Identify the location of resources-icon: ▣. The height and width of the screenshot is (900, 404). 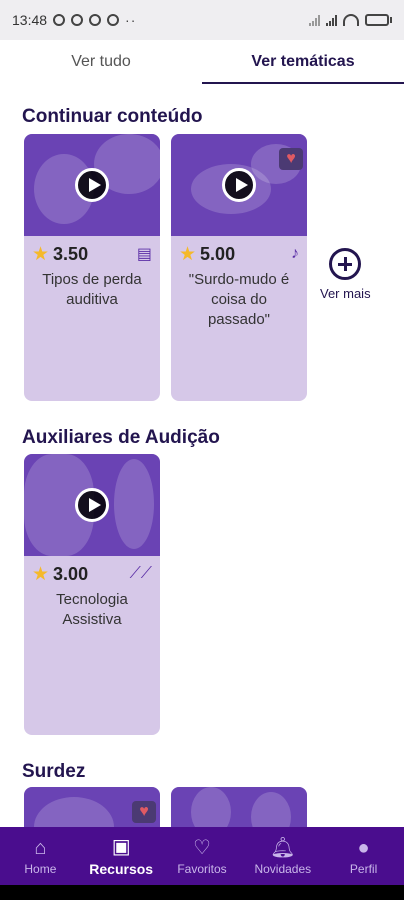
(121, 847).